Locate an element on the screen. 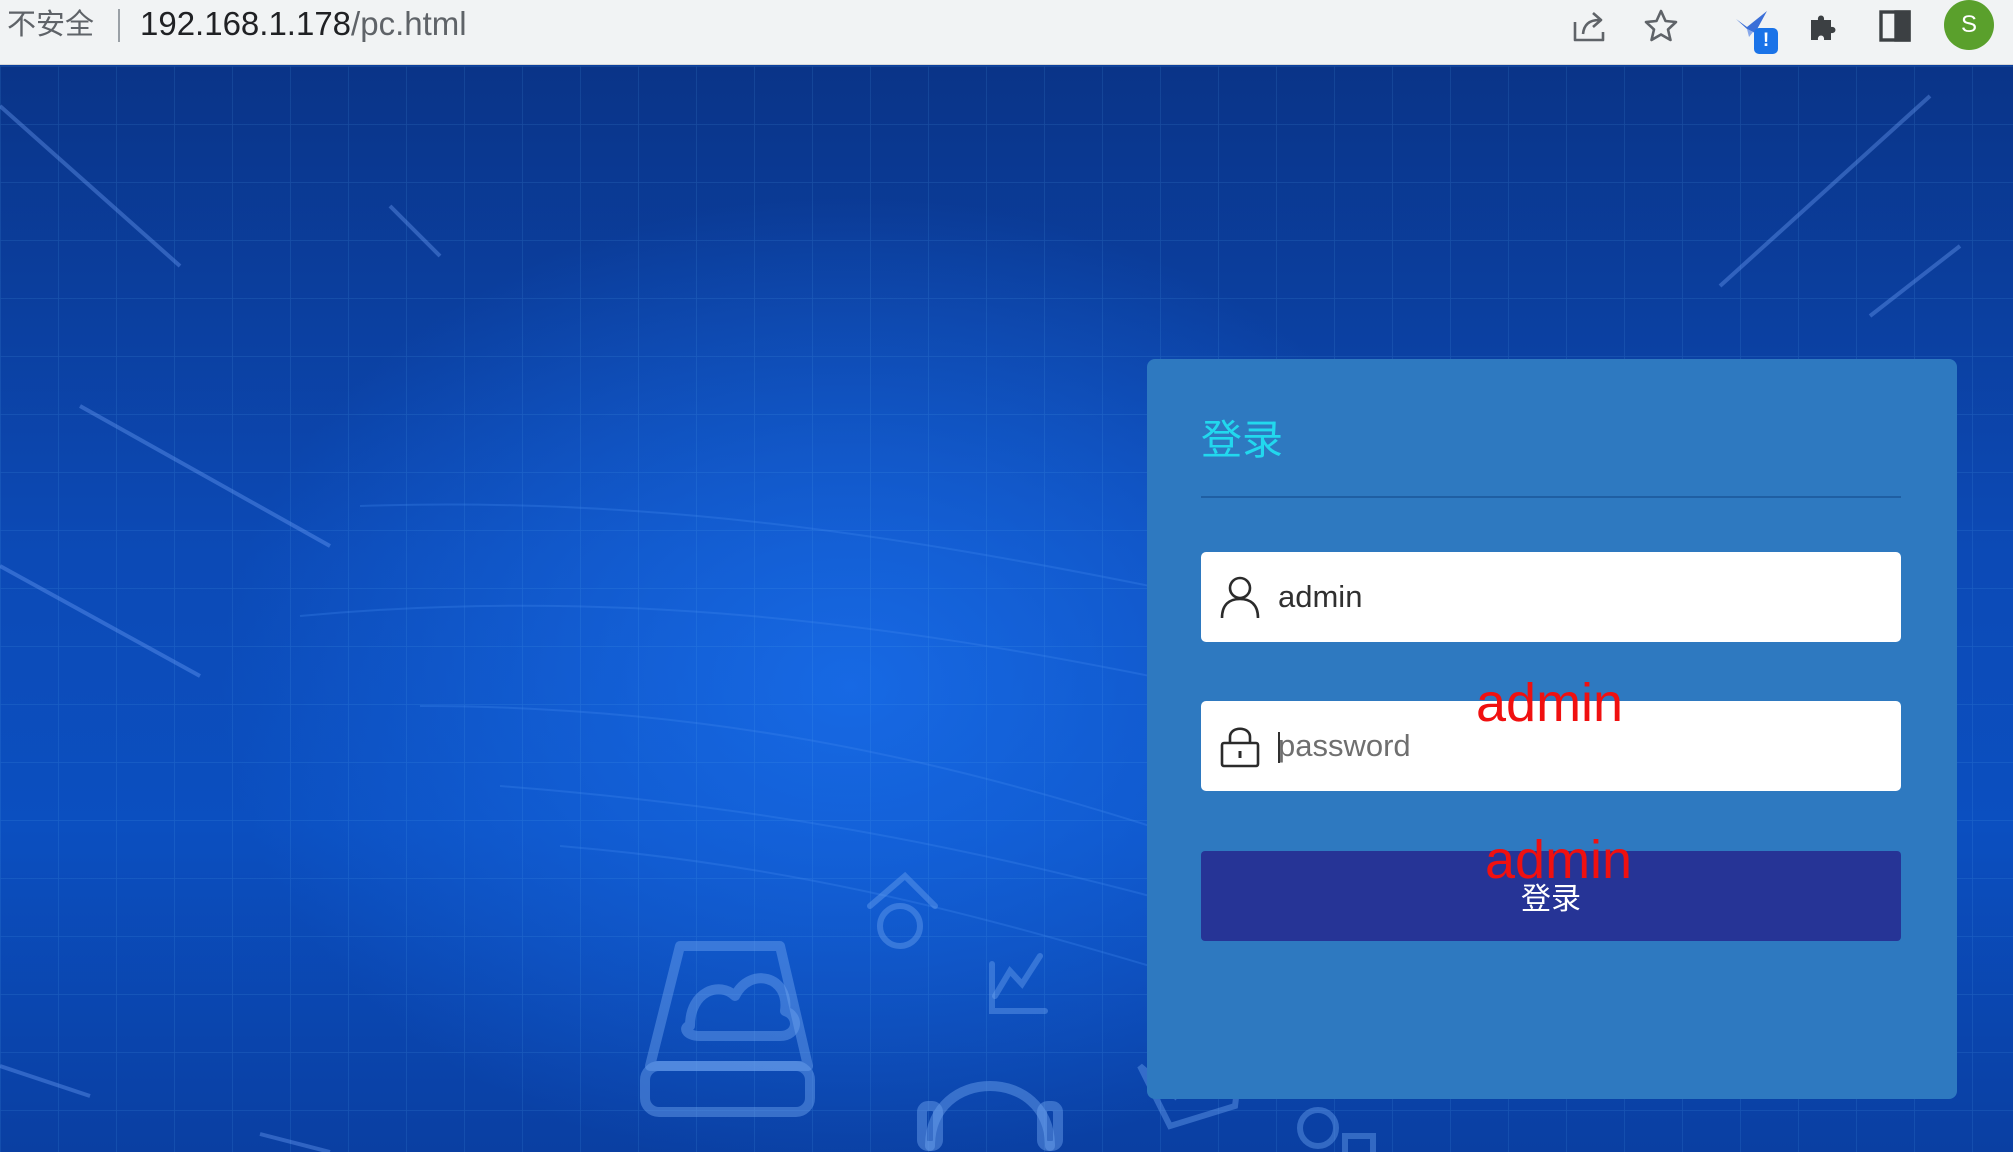 The width and height of the screenshot is (2013, 1152). url-text: 192.168.1.178/pc.html is located at coordinates (303, 24).